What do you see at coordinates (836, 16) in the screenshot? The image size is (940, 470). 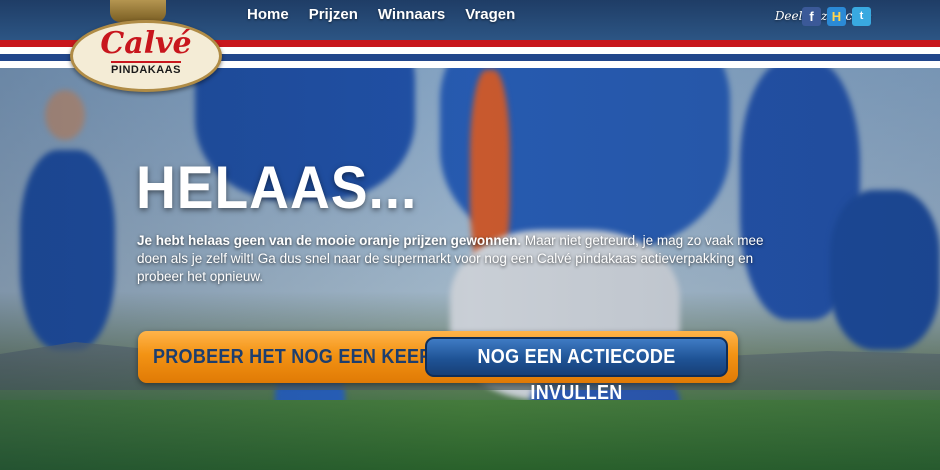 I see `hyves-icon: H` at bounding box center [836, 16].